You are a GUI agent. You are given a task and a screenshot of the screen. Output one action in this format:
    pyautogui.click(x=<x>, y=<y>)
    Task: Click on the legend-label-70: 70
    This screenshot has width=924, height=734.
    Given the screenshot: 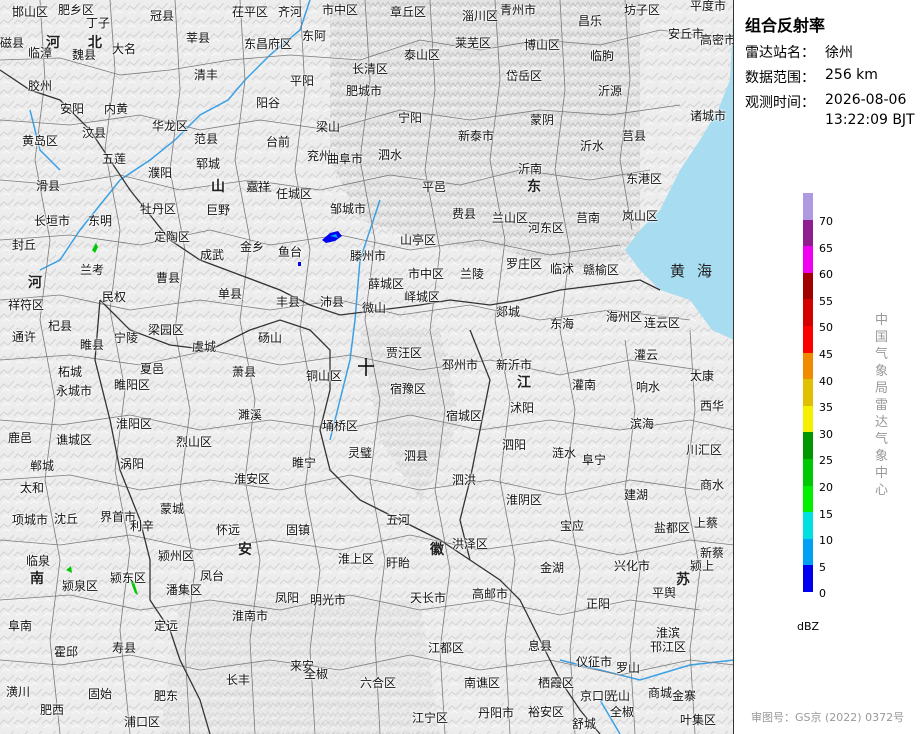 What is the action you would take?
    pyautogui.click(x=826, y=221)
    